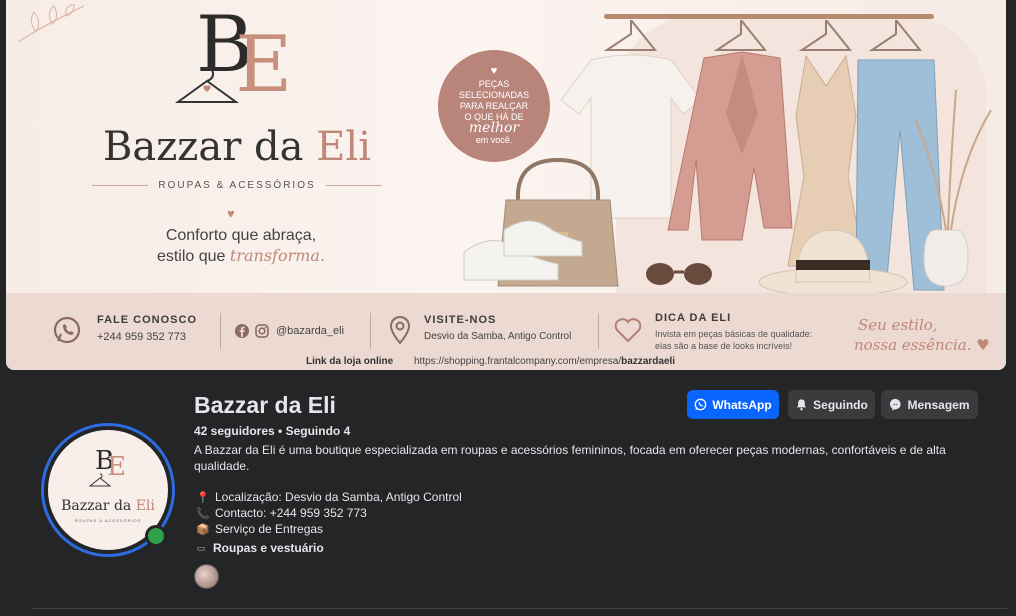 This screenshot has height=616, width=1016. I want to click on visit-heading: VISITE-NOS, so click(460, 320).